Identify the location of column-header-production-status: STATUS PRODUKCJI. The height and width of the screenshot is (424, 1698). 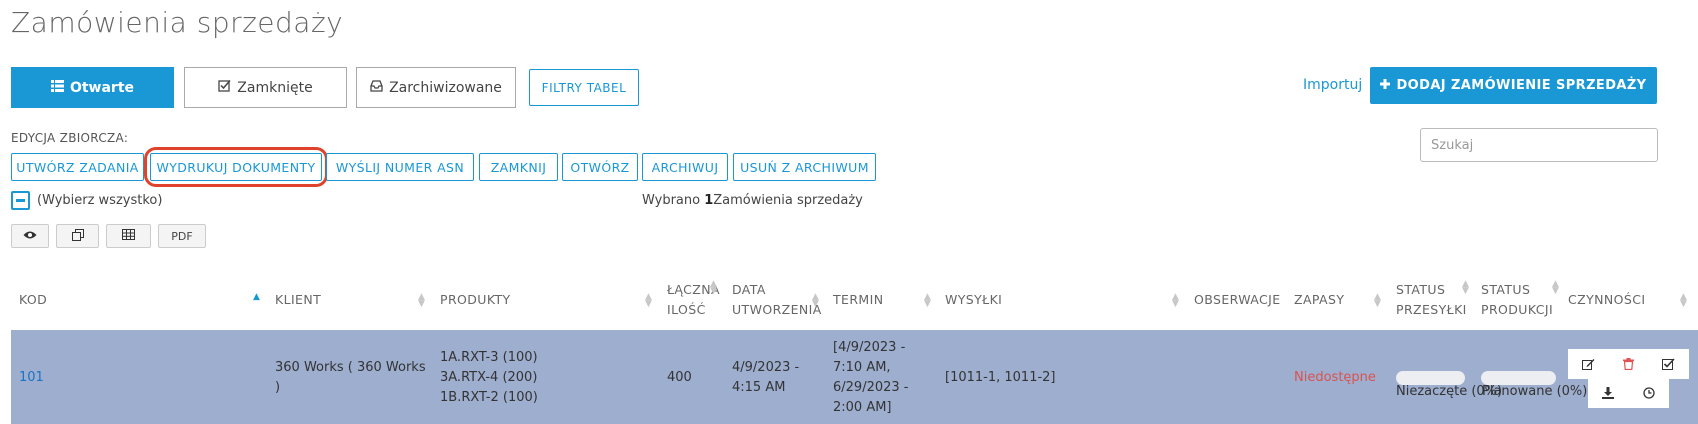
(1517, 300).